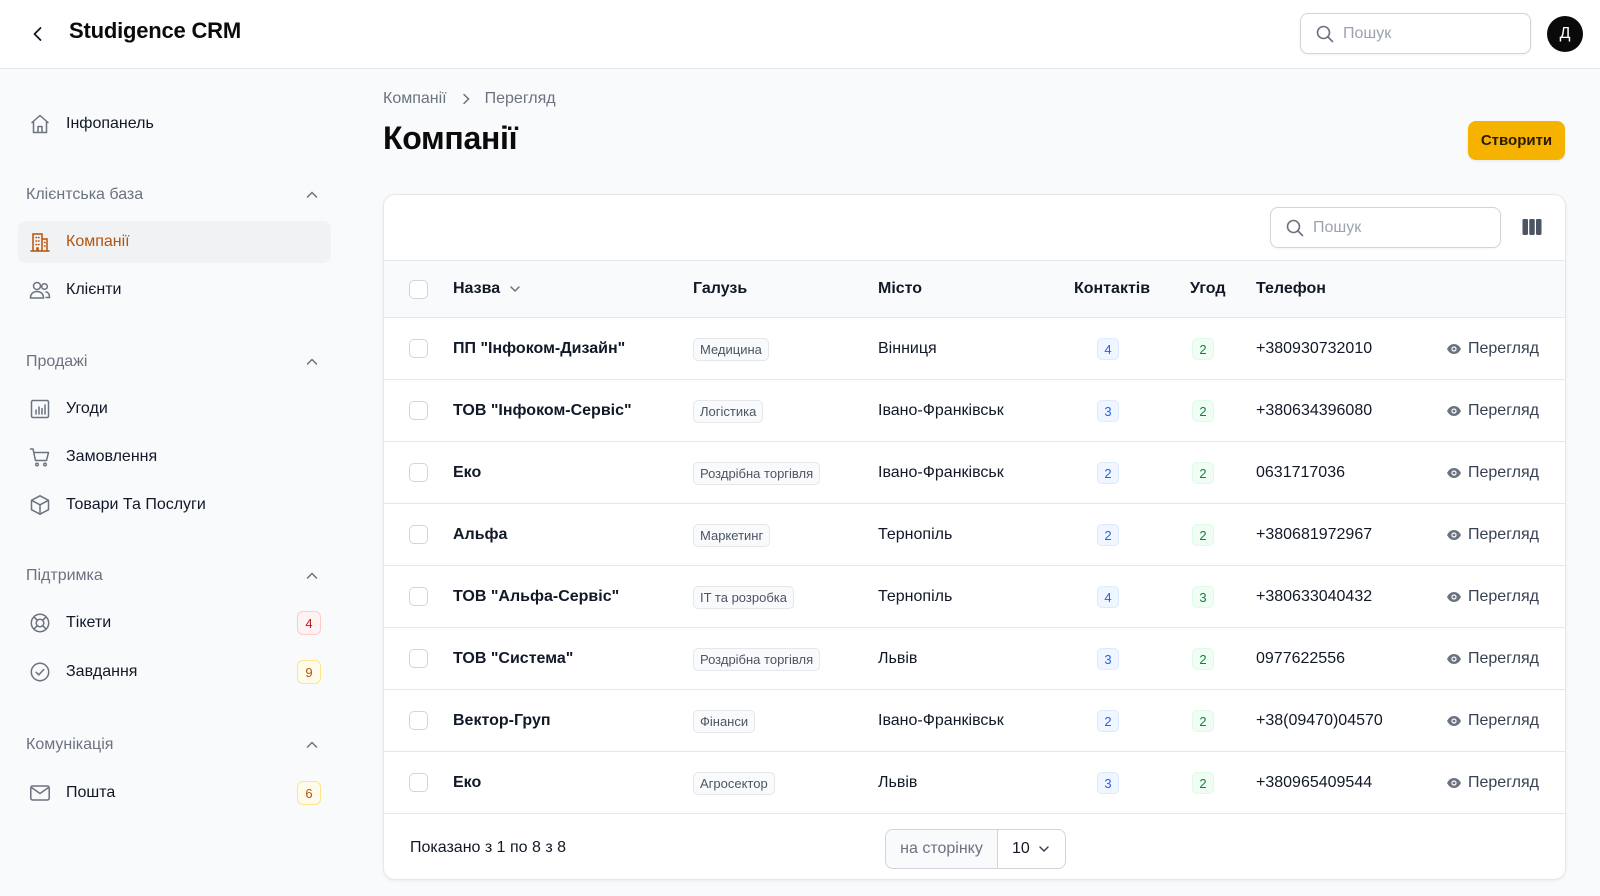  Describe the element at coordinates (1532, 227) in the screenshot. I see `toggle-columns-button` at that location.